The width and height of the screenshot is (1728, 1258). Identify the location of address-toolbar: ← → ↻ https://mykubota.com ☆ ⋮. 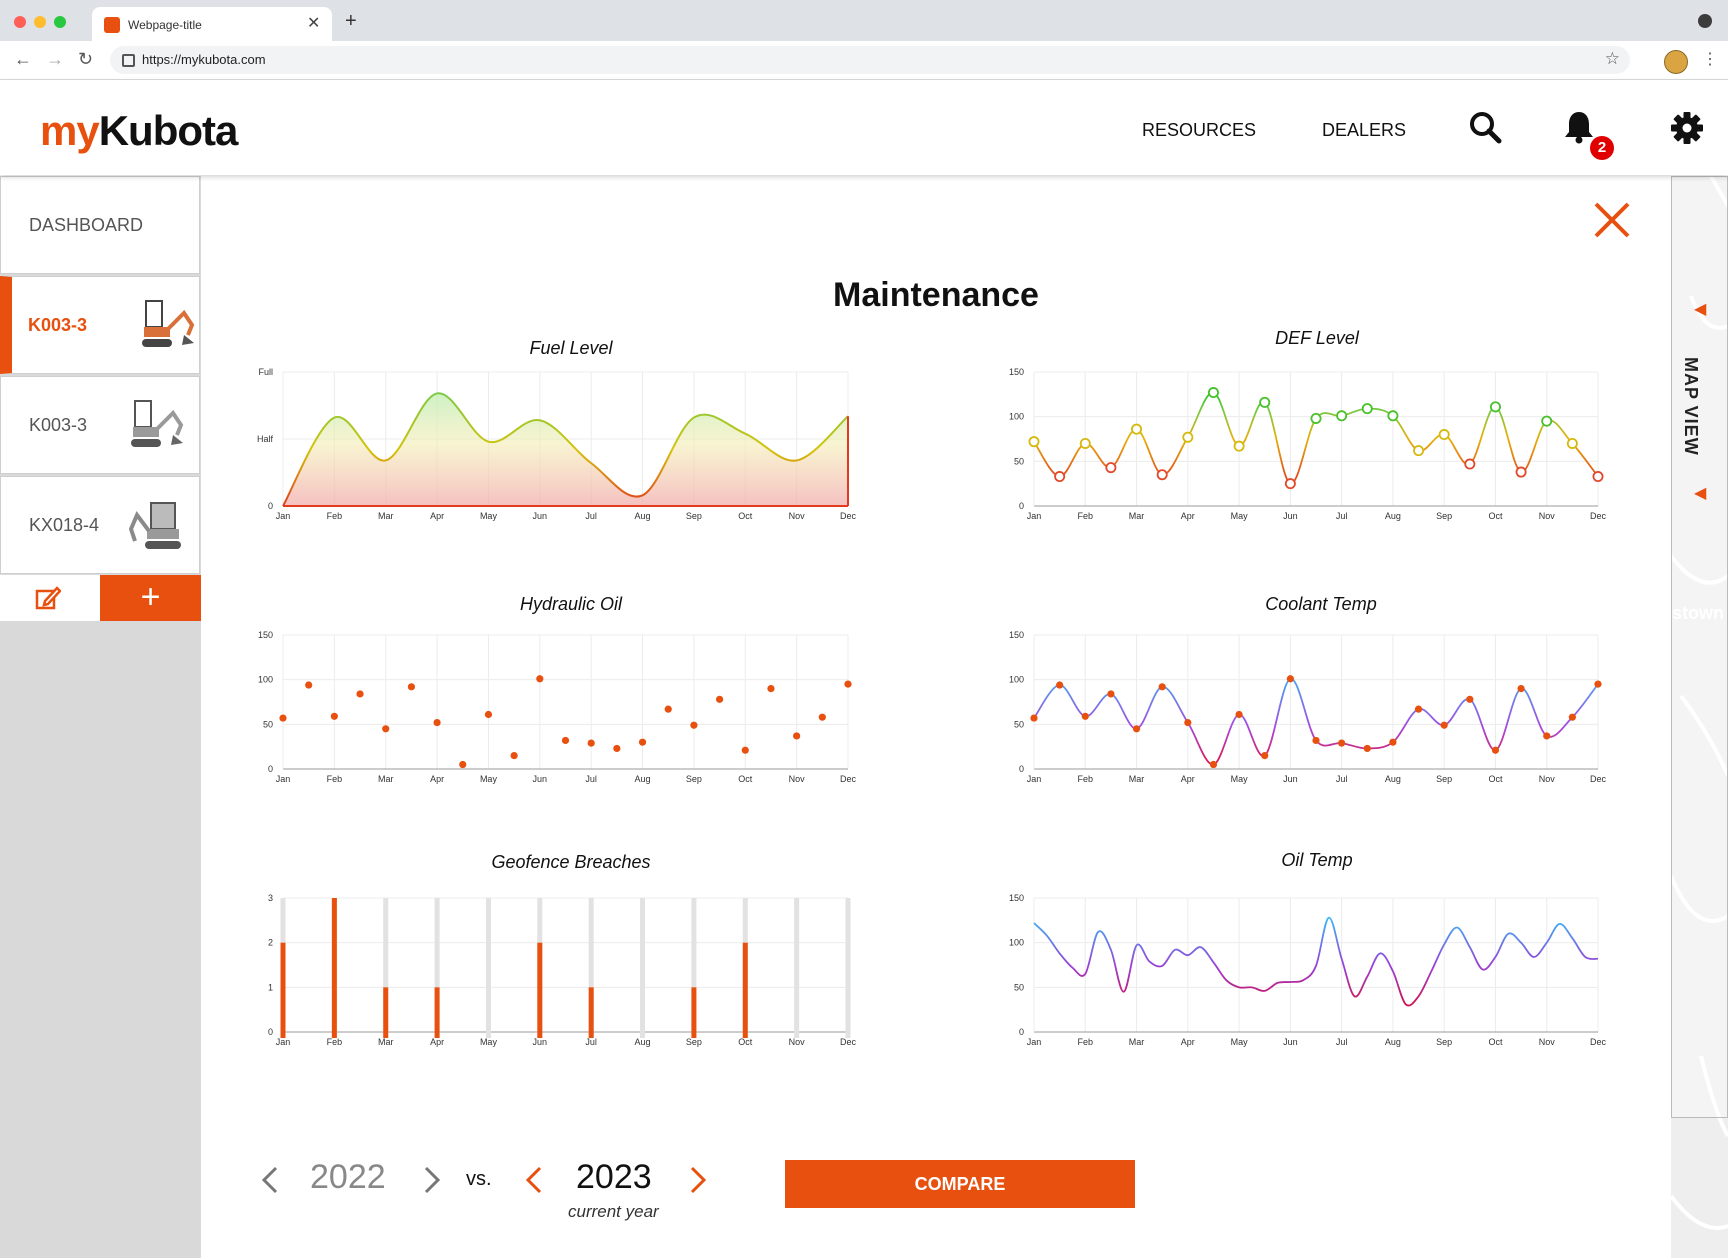
(864, 60).